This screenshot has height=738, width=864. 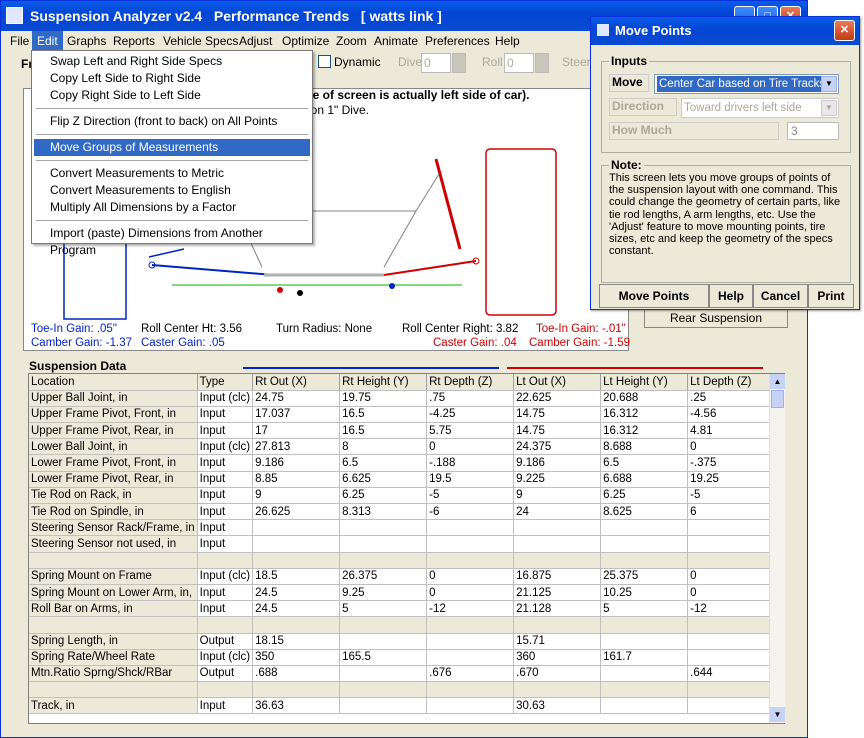 What do you see at coordinates (383, 463) in the screenshot?
I see `data-cell: 6.5` at bounding box center [383, 463].